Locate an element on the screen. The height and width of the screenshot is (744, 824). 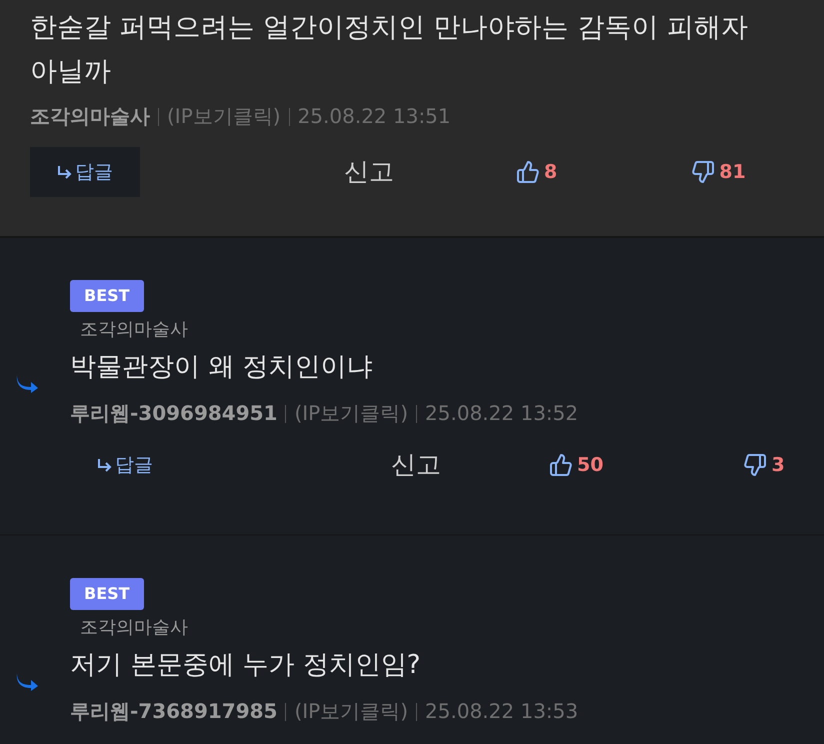
reply-text: 박물관장이 왜 정치인이냐 is located at coordinates (222, 367).